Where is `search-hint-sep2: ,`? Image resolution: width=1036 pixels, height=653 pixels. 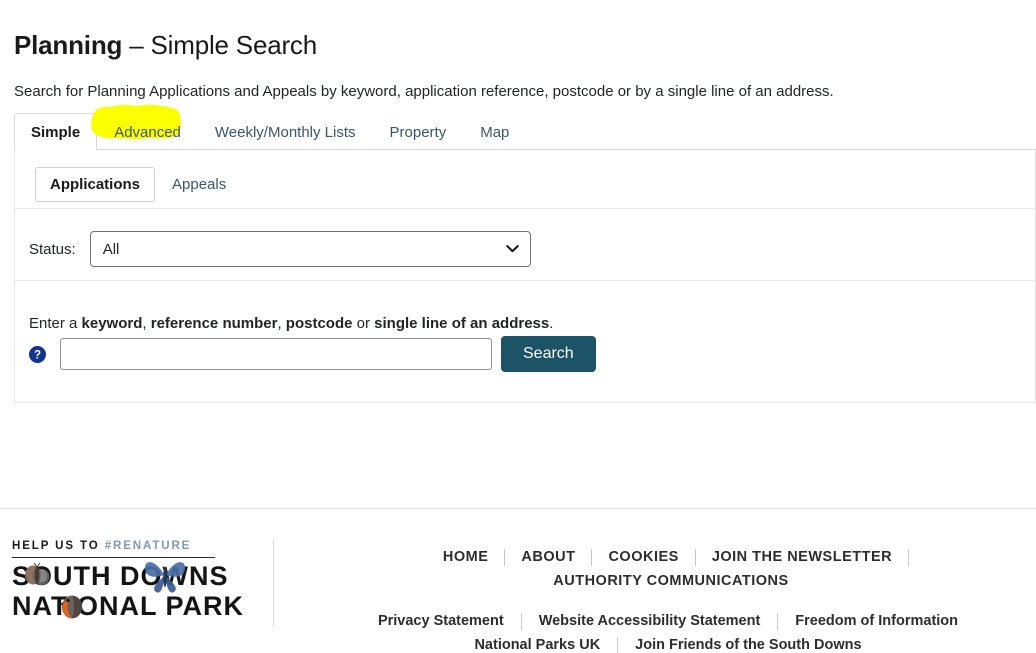 search-hint-sep2: , is located at coordinates (281, 323).